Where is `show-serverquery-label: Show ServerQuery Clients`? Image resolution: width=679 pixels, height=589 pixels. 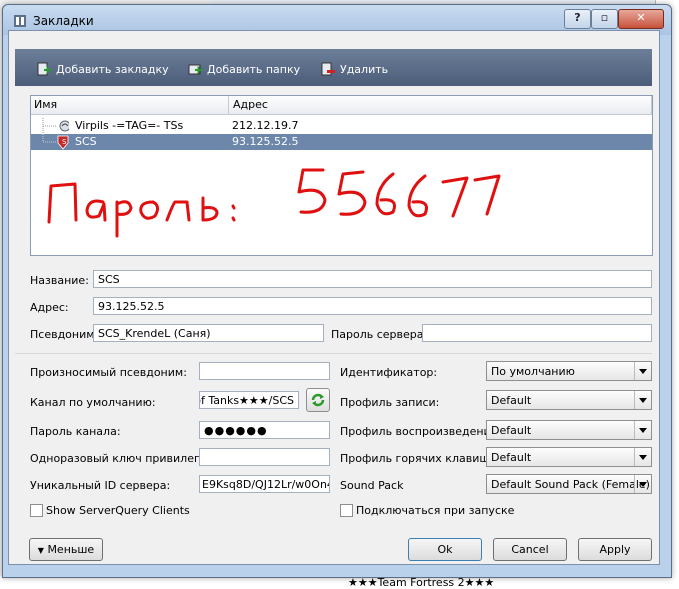
show-serverquery-label: Show ServerQuery Clients is located at coordinates (118, 510).